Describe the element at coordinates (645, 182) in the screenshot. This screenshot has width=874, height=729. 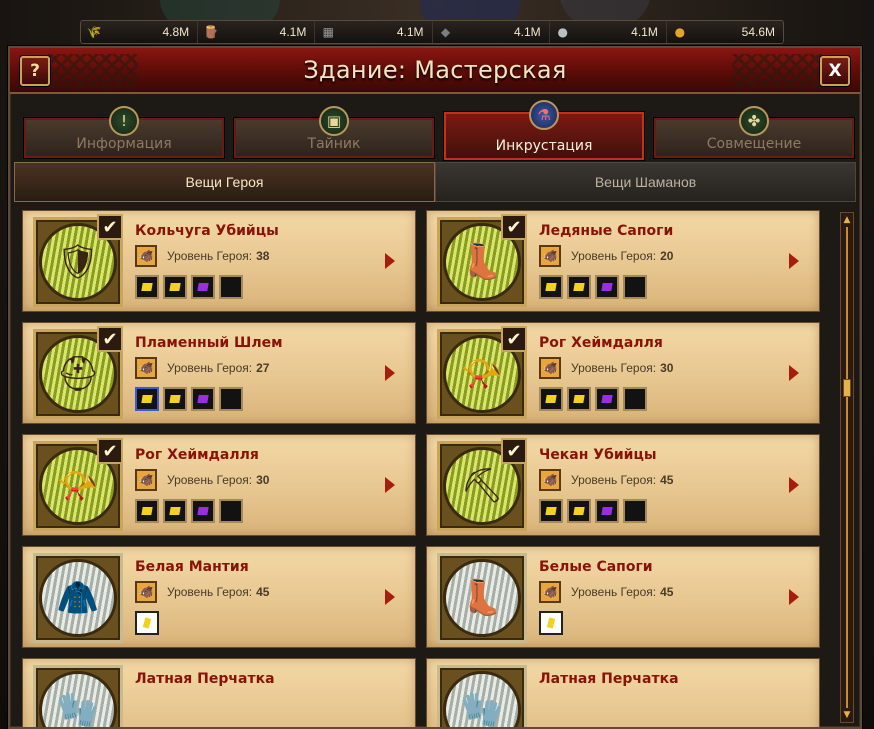
I see `subtab-2: Вещи Шаманов` at that location.